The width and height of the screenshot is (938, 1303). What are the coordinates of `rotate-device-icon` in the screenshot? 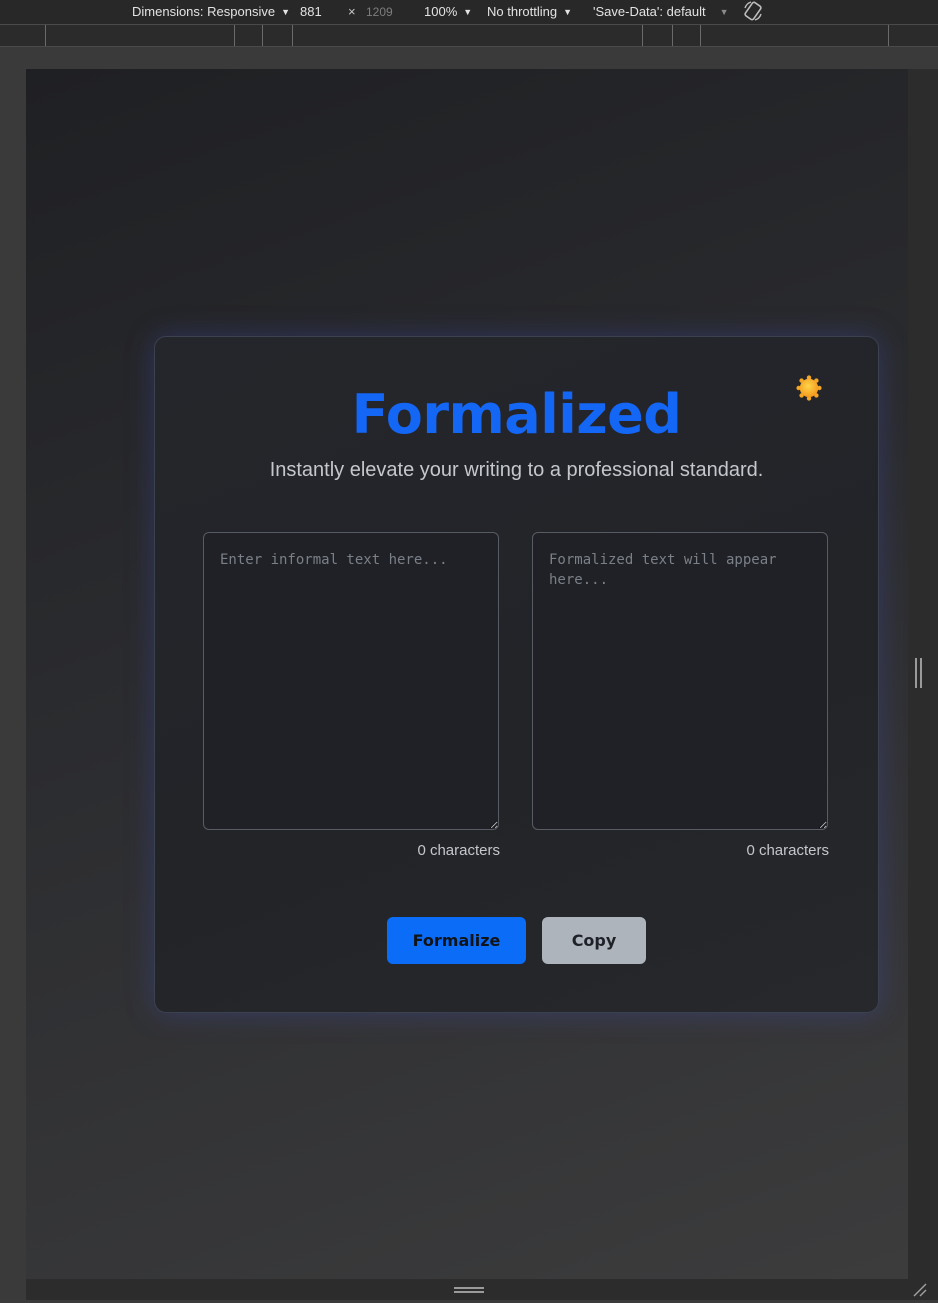 It's located at (753, 12).